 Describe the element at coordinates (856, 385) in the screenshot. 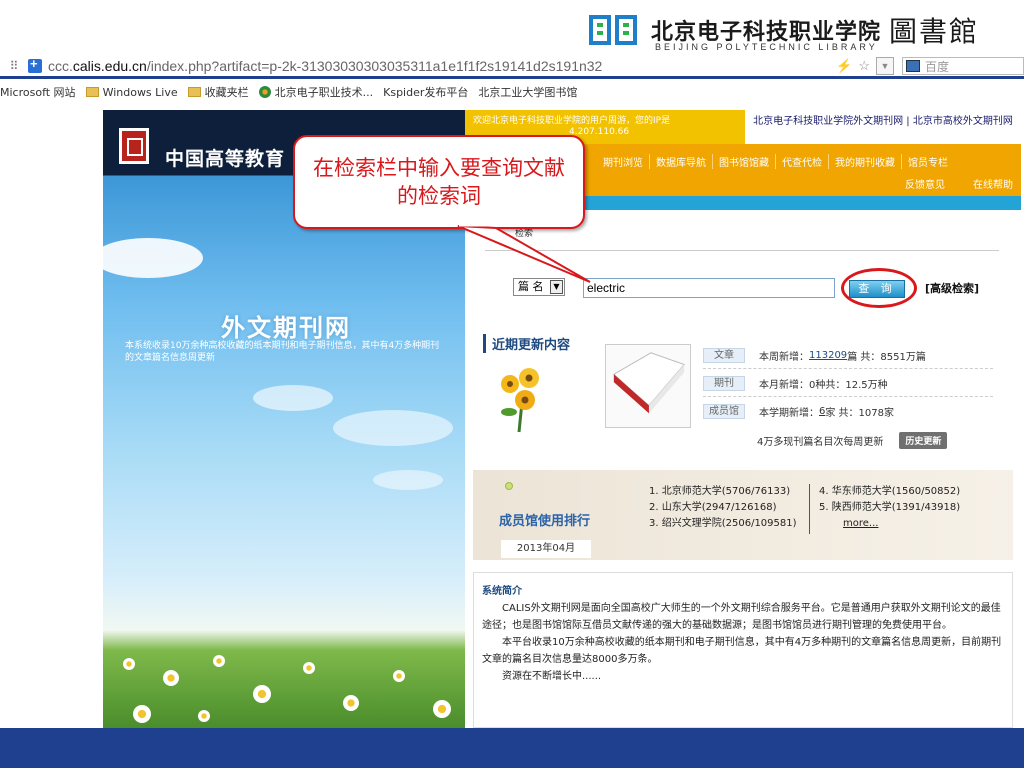

I see `stat-post: 共：12.5万种` at that location.